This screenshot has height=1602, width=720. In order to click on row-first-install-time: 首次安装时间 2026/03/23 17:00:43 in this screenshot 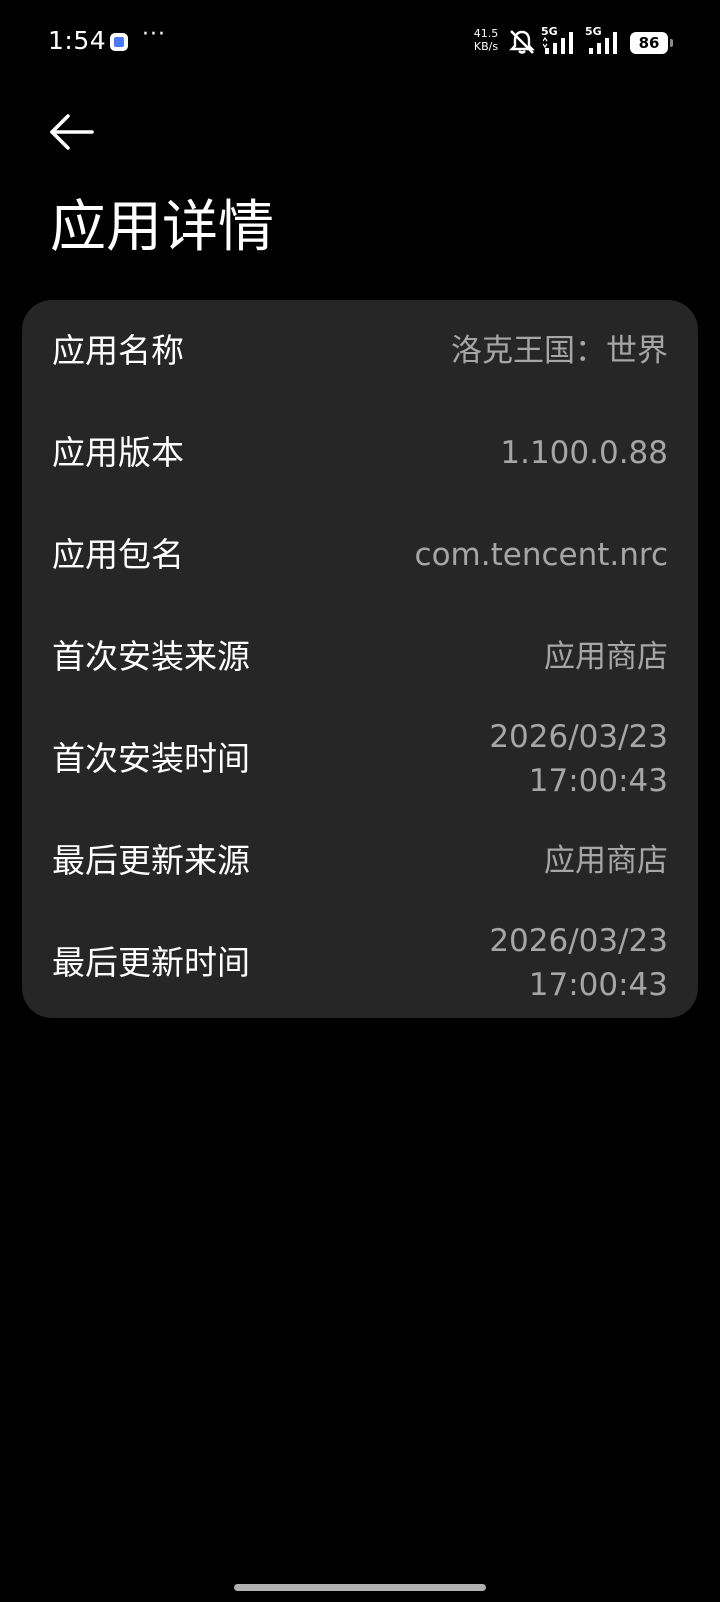, I will do `click(360, 759)`.